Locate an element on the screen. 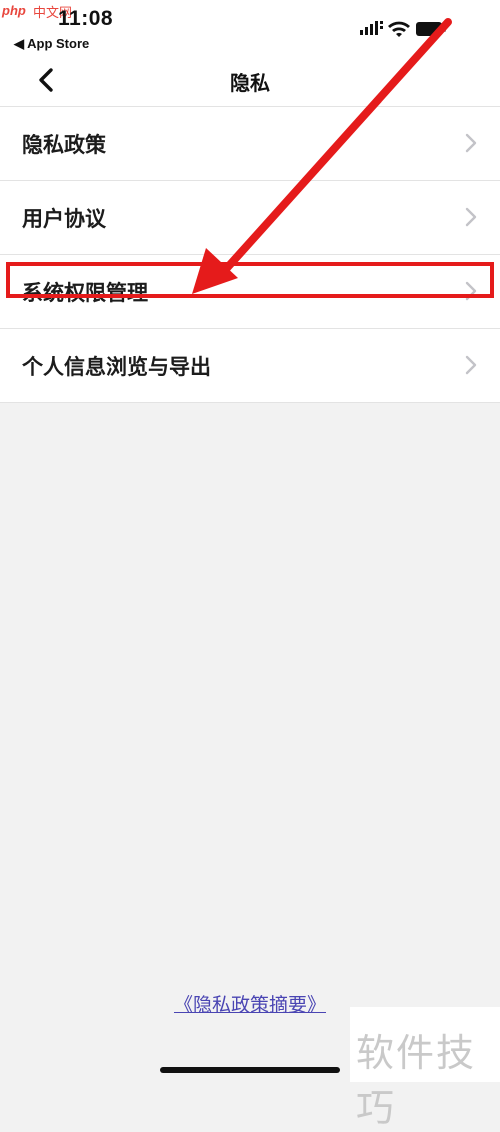 Image resolution: width=500 pixels, height=1132 pixels. watermark-bottom: 软件技巧 is located at coordinates (416, 1080).